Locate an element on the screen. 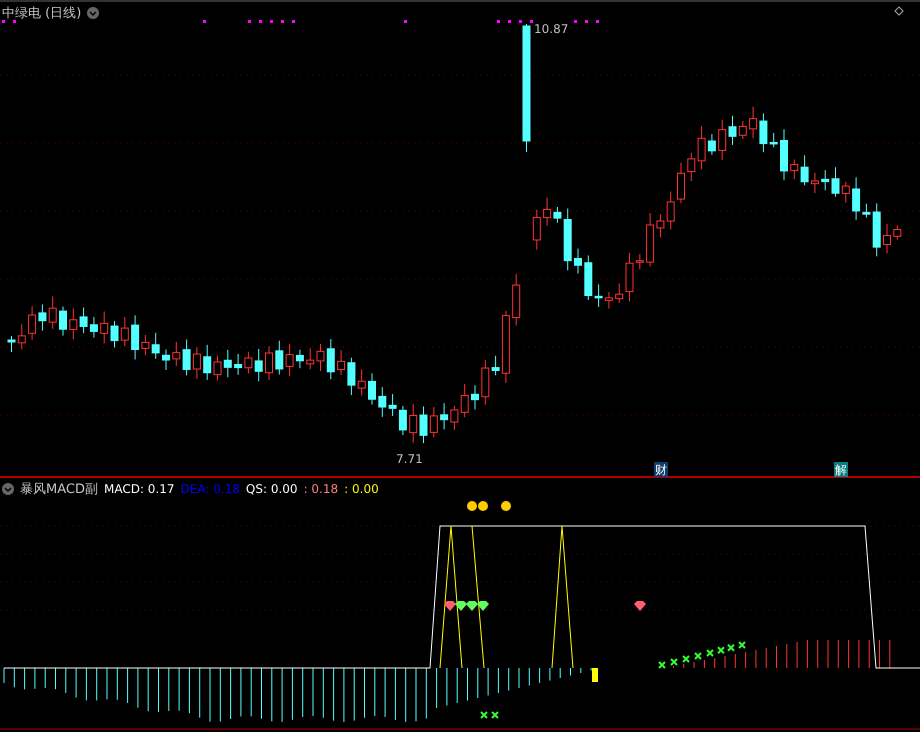  event-badge: 解 is located at coordinates (841, 469).